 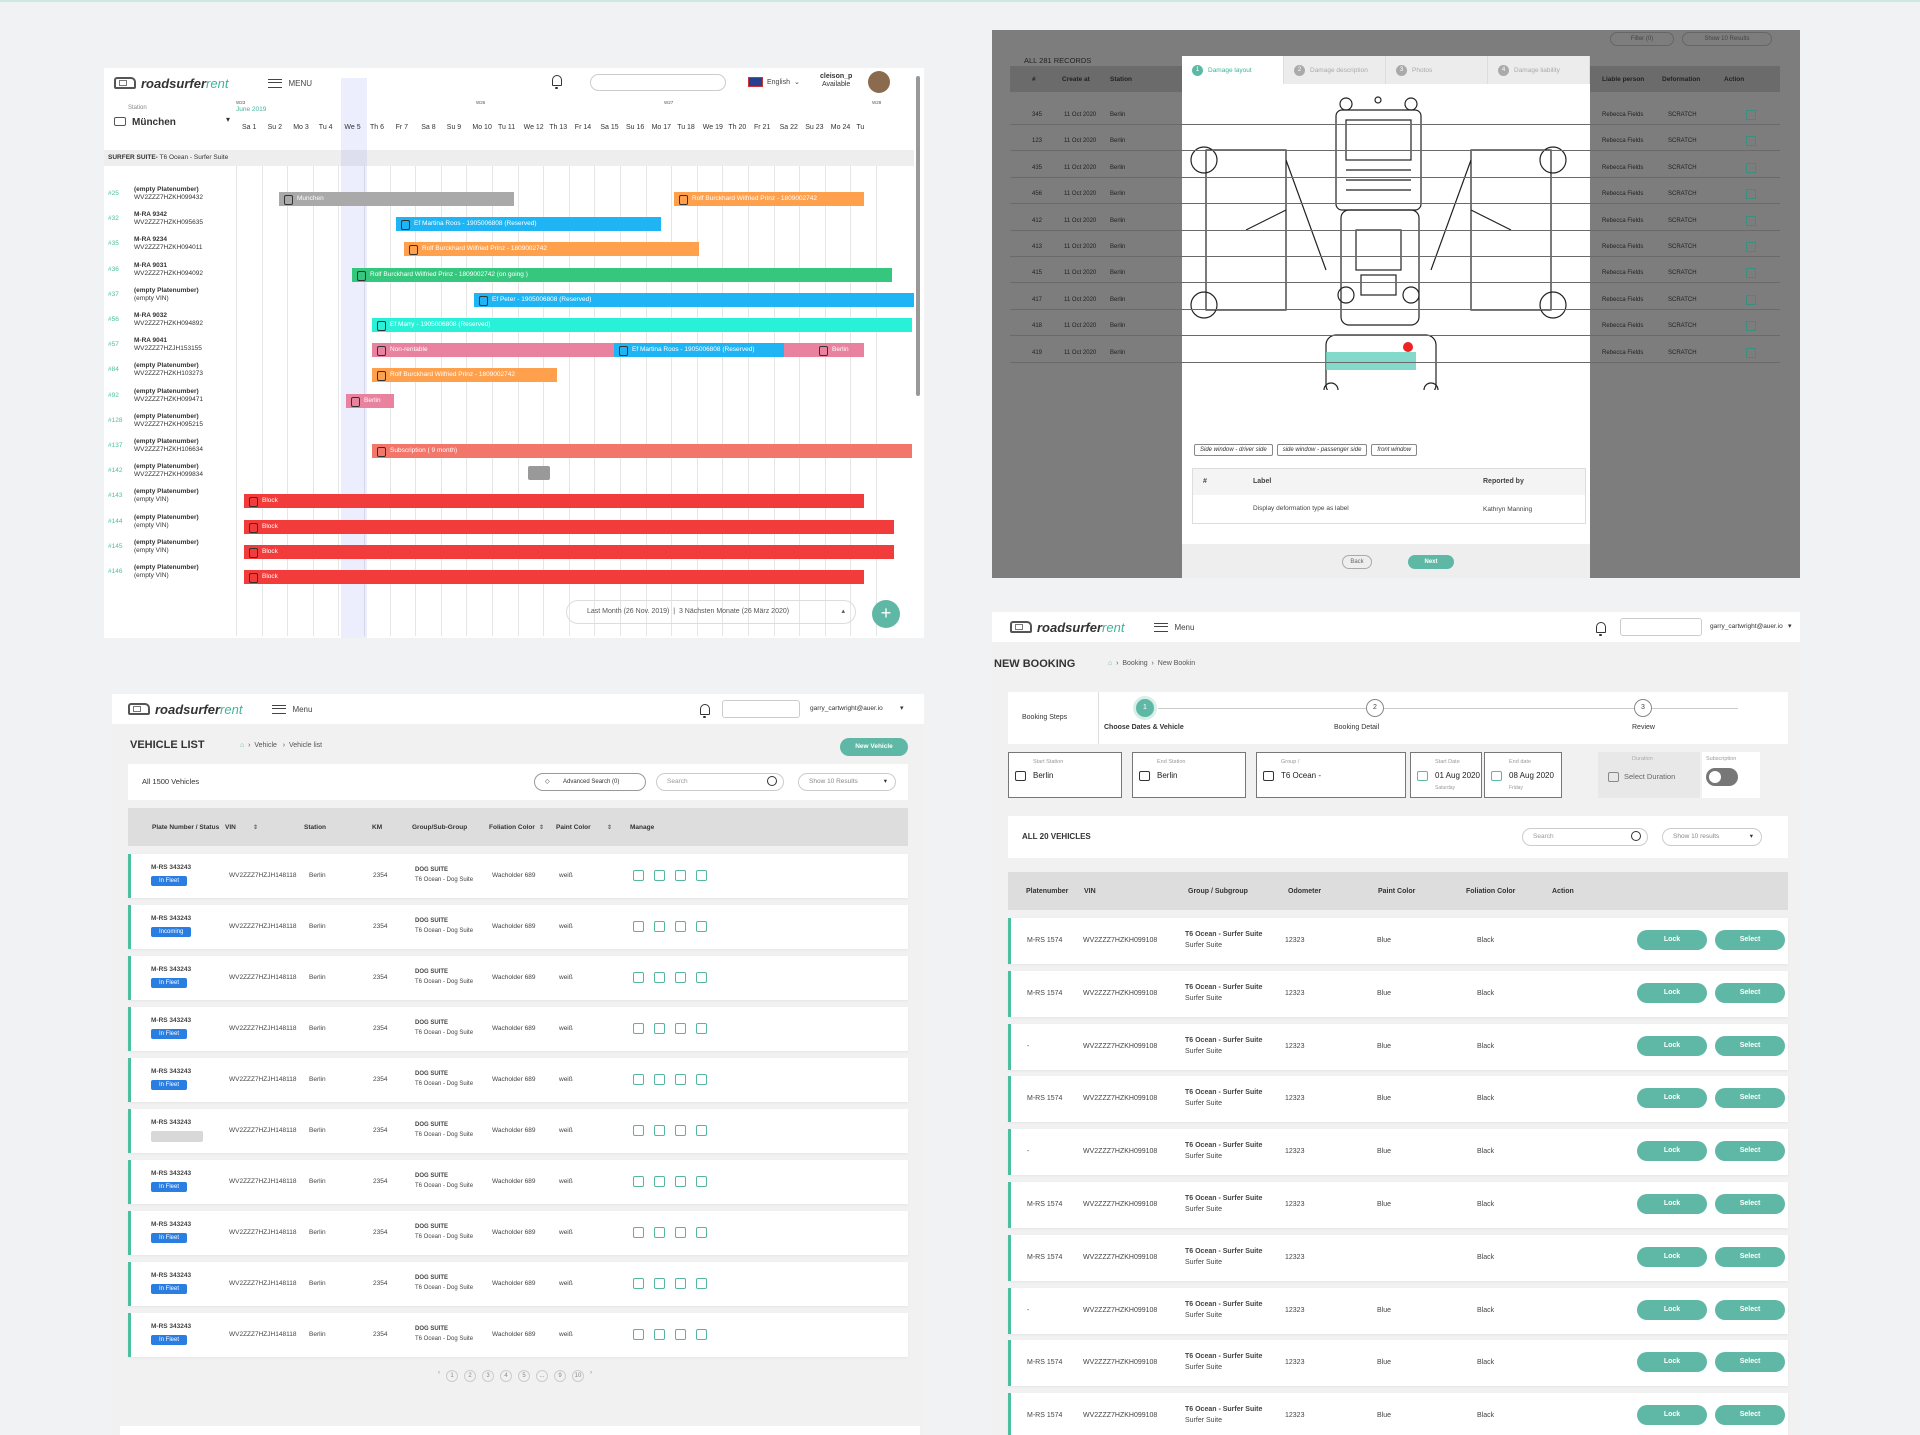 What do you see at coordinates (1539, 70) in the screenshot?
I see `tab-4: 4 Damage liability` at bounding box center [1539, 70].